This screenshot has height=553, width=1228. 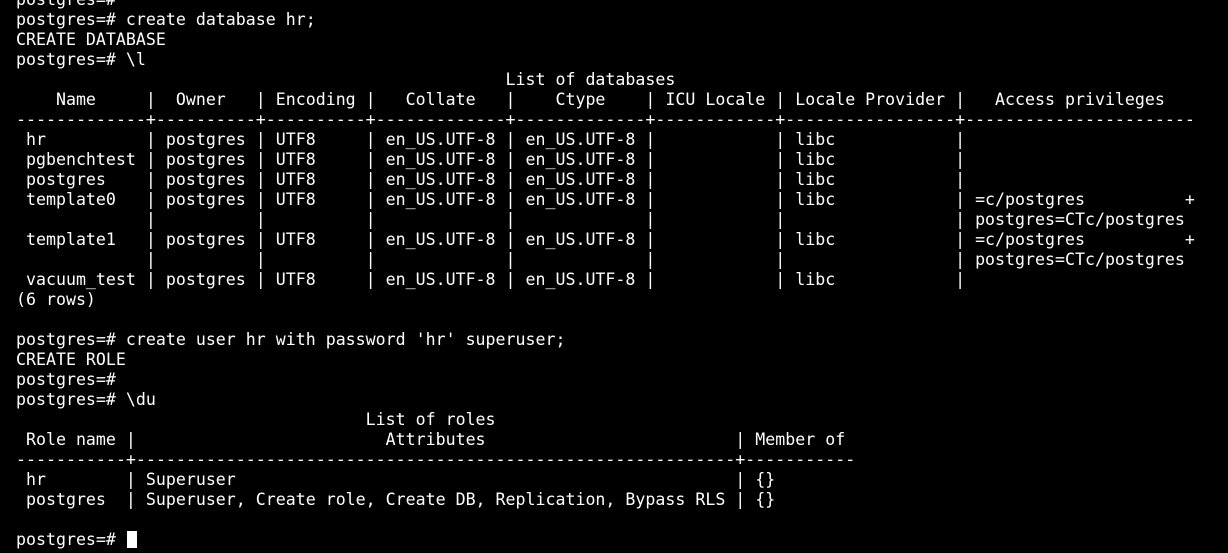 What do you see at coordinates (91, 39) in the screenshot?
I see `terminal-line: CREATE DATABASE` at bounding box center [91, 39].